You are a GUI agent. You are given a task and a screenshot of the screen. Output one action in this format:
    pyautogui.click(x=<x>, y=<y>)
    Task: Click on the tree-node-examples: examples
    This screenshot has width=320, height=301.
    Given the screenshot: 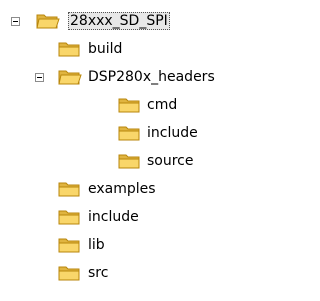 What is the action you would take?
    pyautogui.click(x=139, y=189)
    